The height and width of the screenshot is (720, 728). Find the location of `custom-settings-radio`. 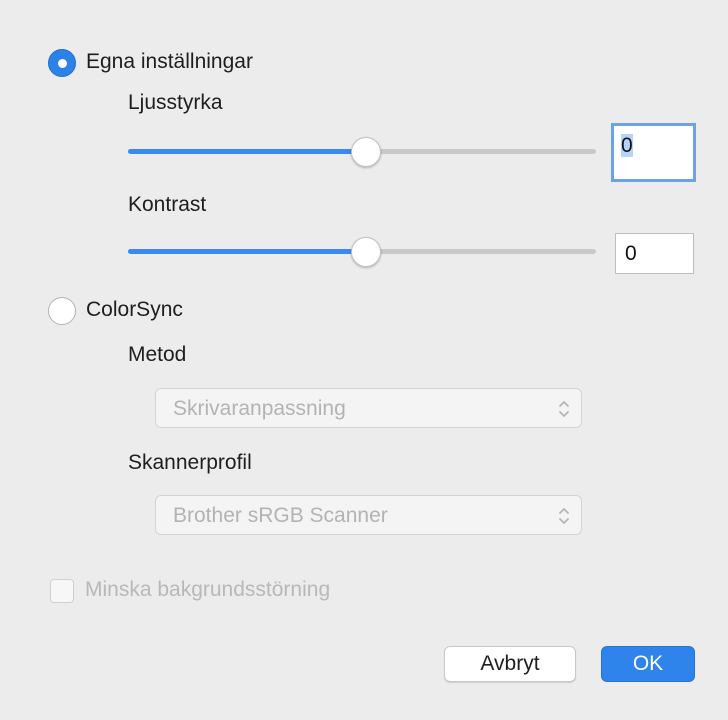

custom-settings-radio is located at coordinates (62, 63).